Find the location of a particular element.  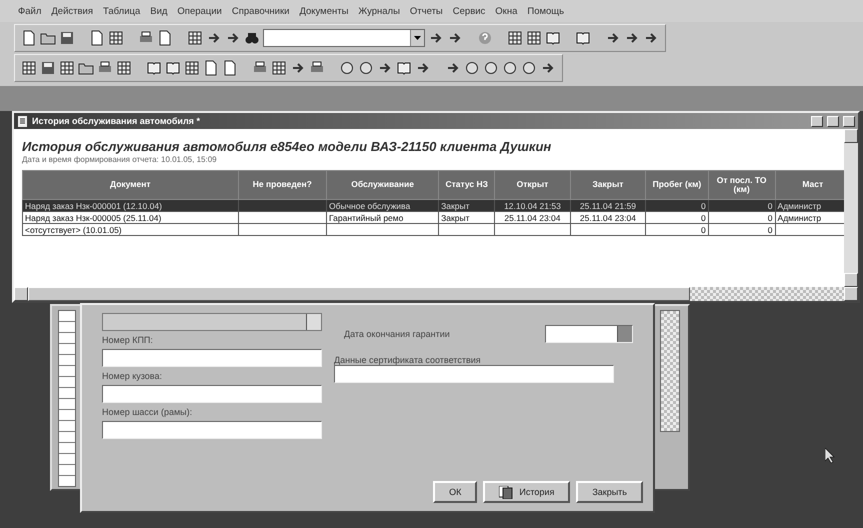

column-header: Маст is located at coordinates (809, 185).